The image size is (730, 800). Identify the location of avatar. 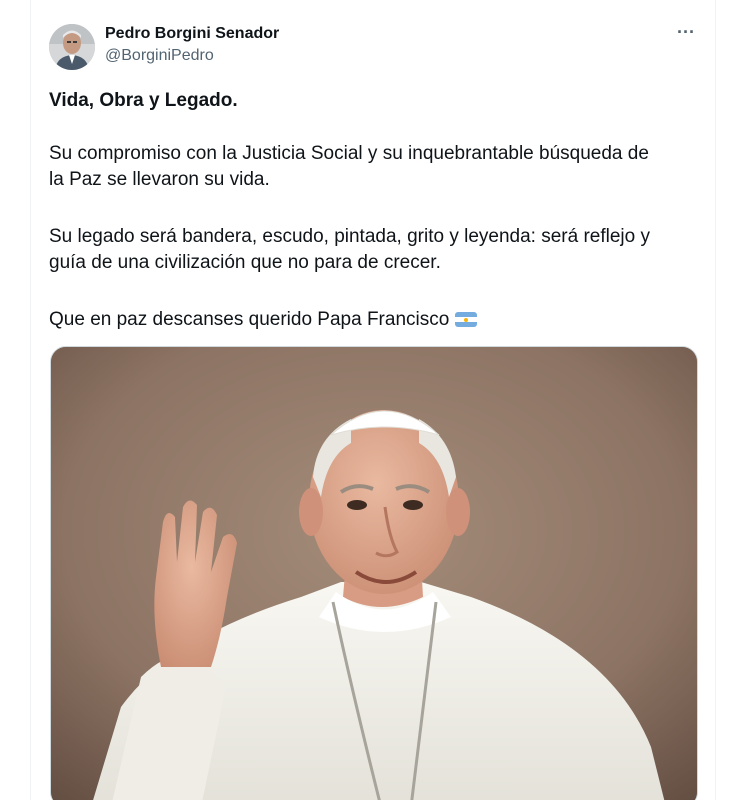
(72, 47).